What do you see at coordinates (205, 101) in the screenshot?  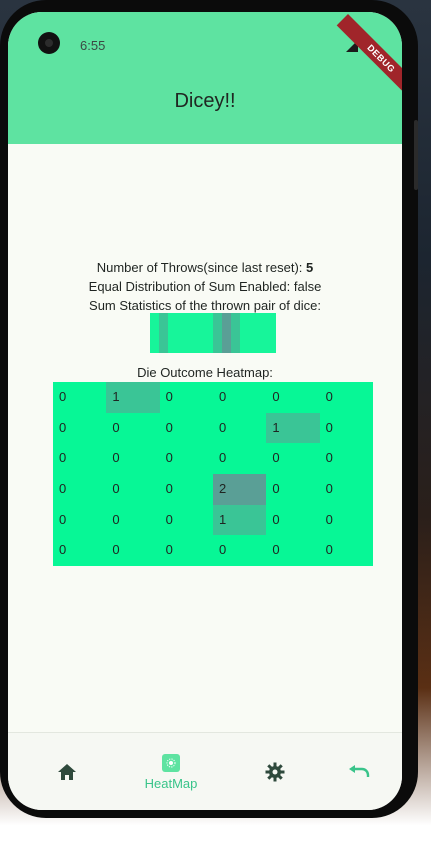 I see `page-title: Dicey!!` at bounding box center [205, 101].